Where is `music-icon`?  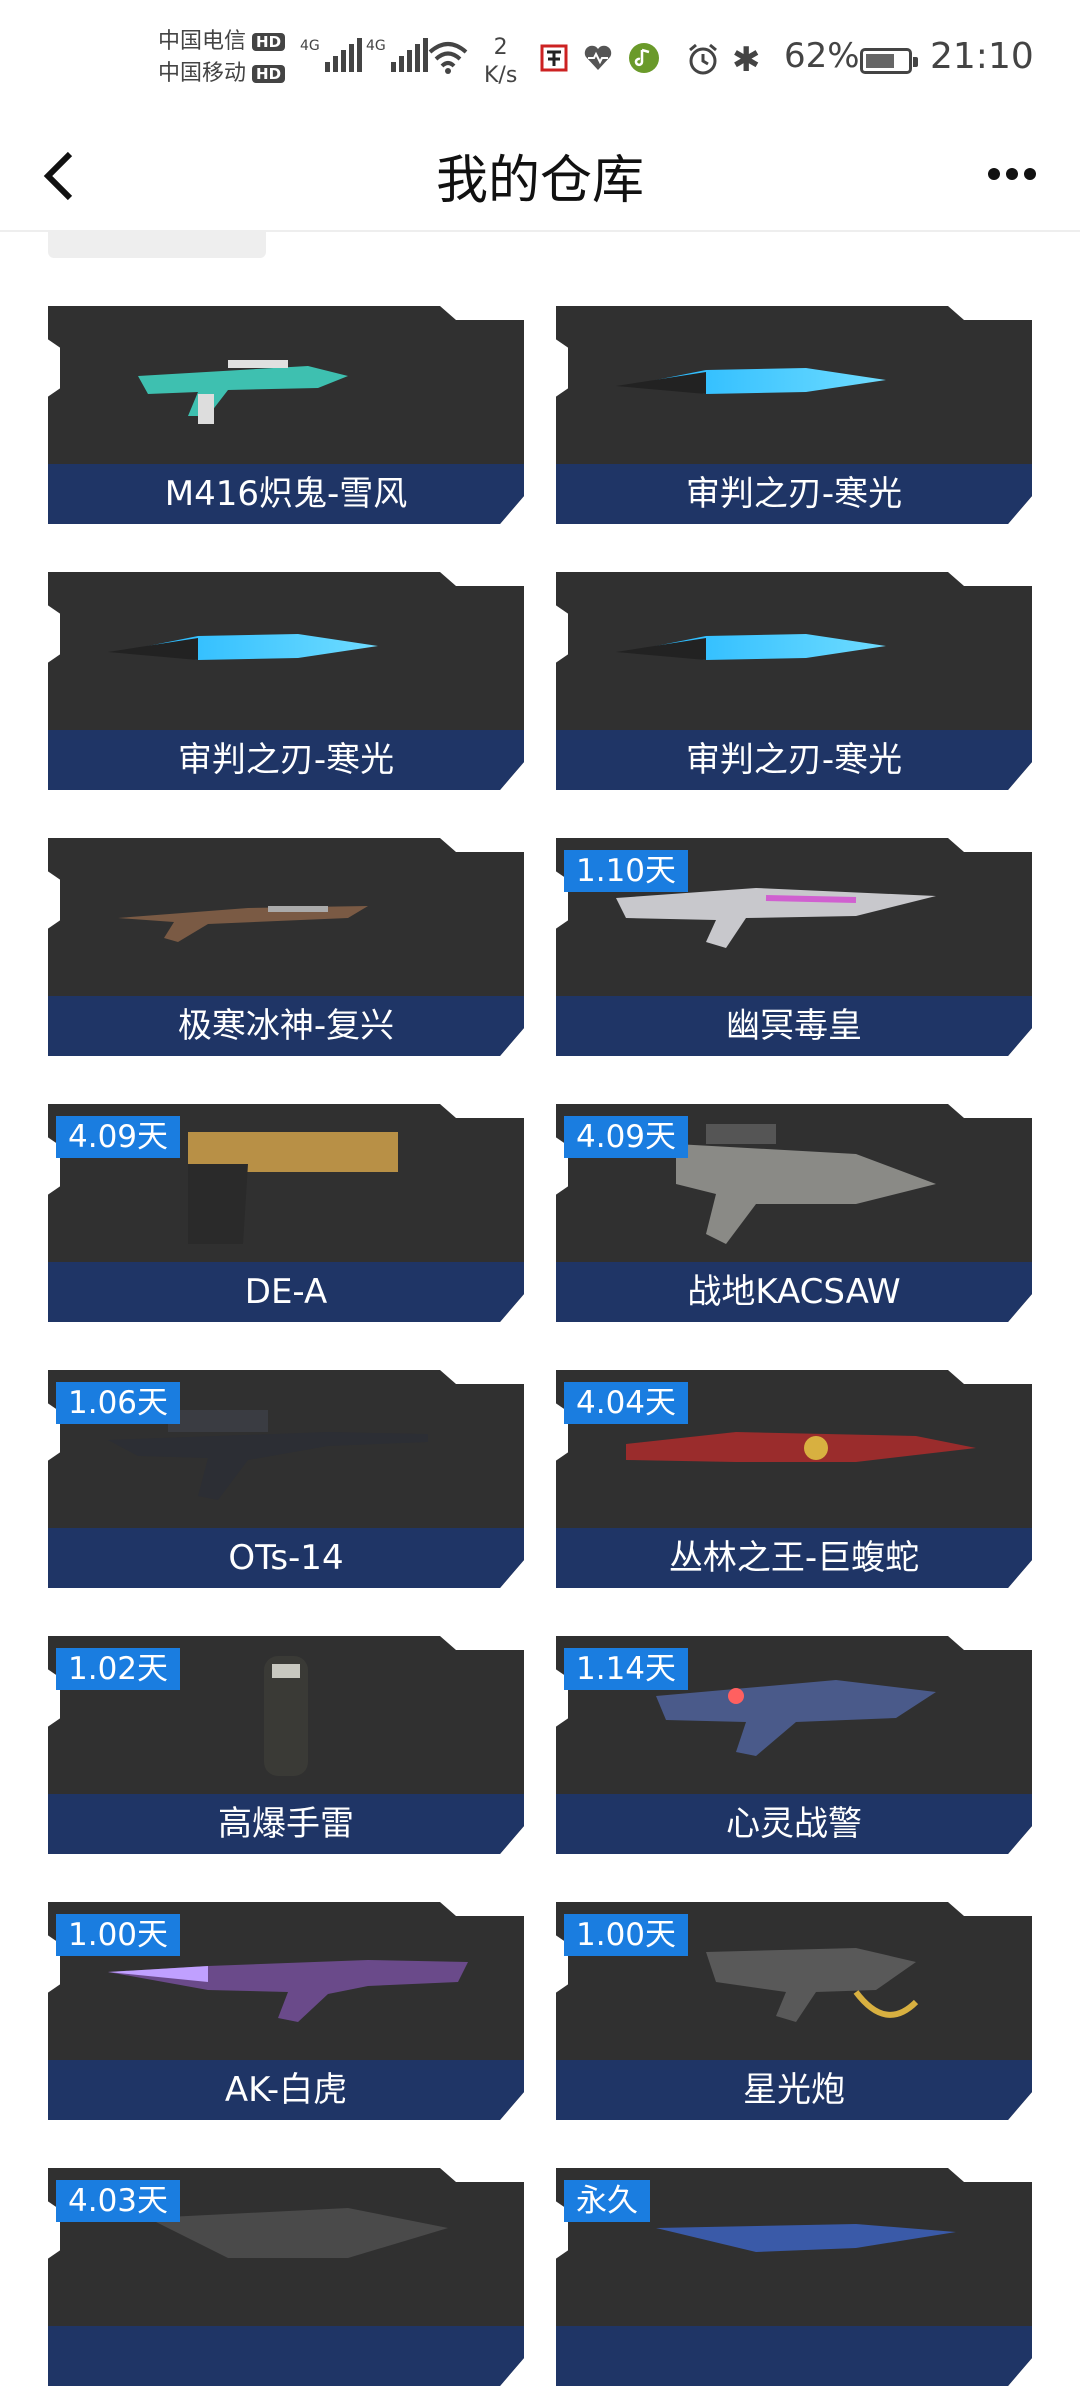 music-icon is located at coordinates (644, 58).